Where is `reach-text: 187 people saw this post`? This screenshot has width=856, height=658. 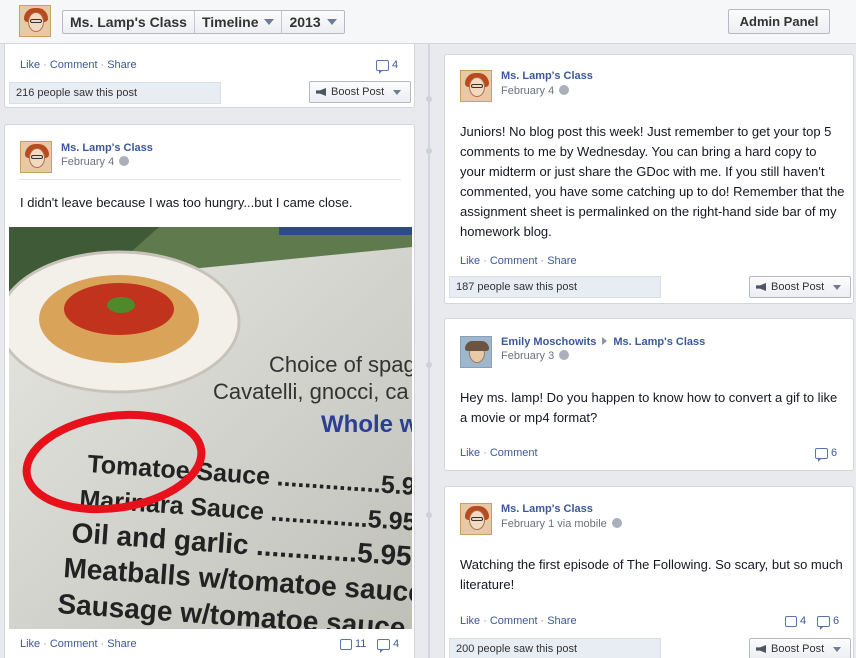
reach-text: 187 people saw this post is located at coordinates (555, 287).